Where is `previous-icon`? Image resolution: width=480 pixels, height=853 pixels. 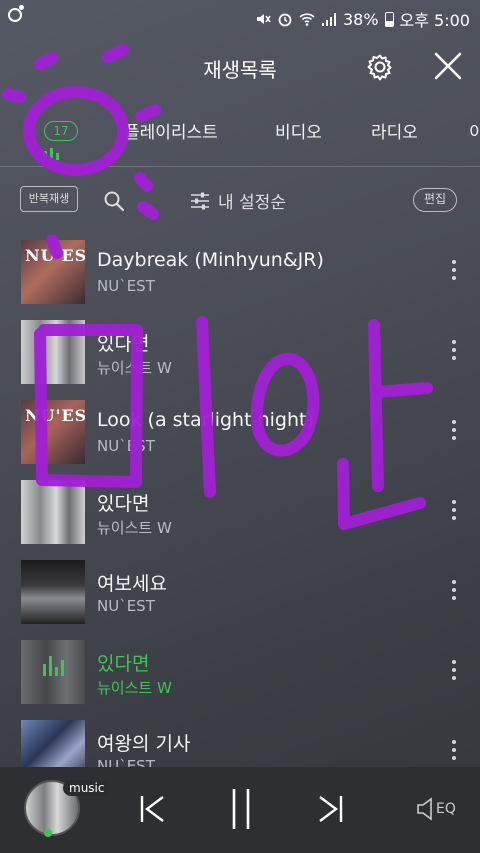 previous-icon is located at coordinates (153, 809).